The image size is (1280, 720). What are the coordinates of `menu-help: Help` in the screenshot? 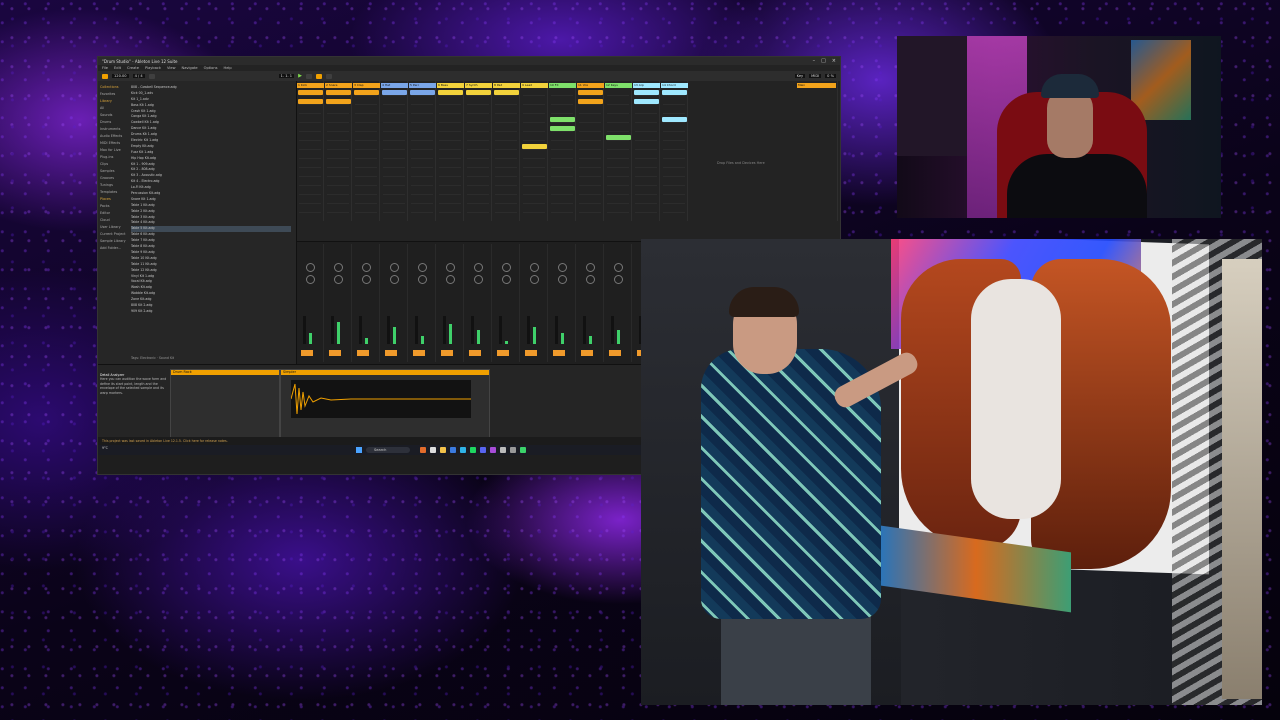 It's located at (228, 68).